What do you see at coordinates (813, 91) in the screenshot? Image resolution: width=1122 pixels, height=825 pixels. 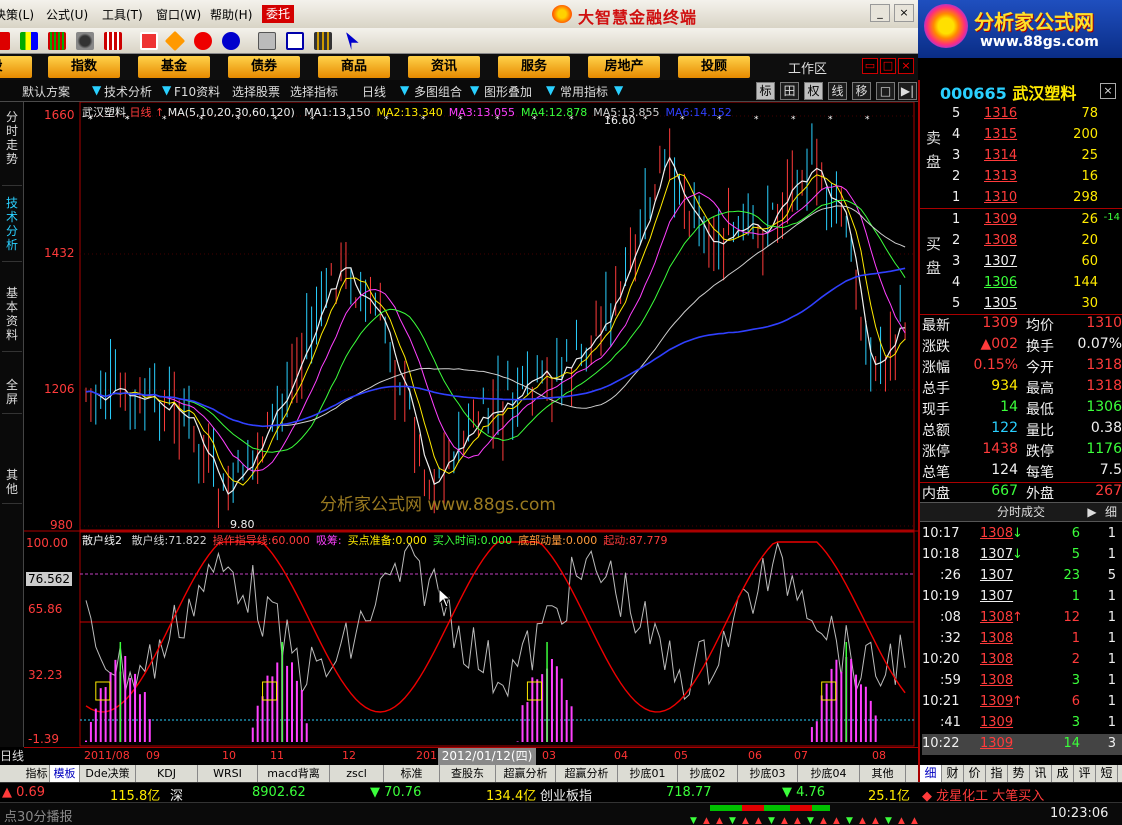 I see `rights-button: 权` at bounding box center [813, 91].